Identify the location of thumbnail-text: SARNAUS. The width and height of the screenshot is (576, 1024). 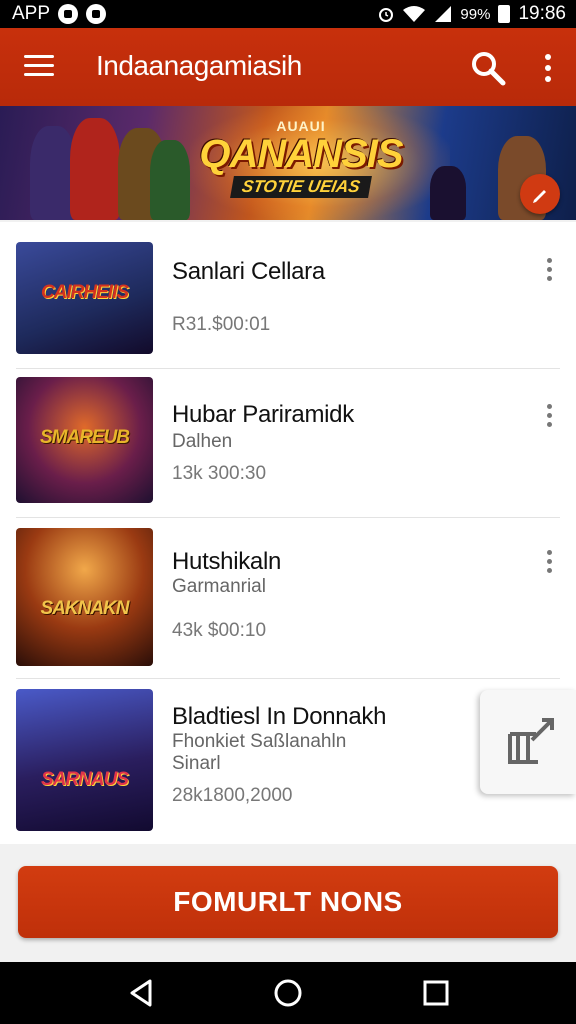
(85, 779).